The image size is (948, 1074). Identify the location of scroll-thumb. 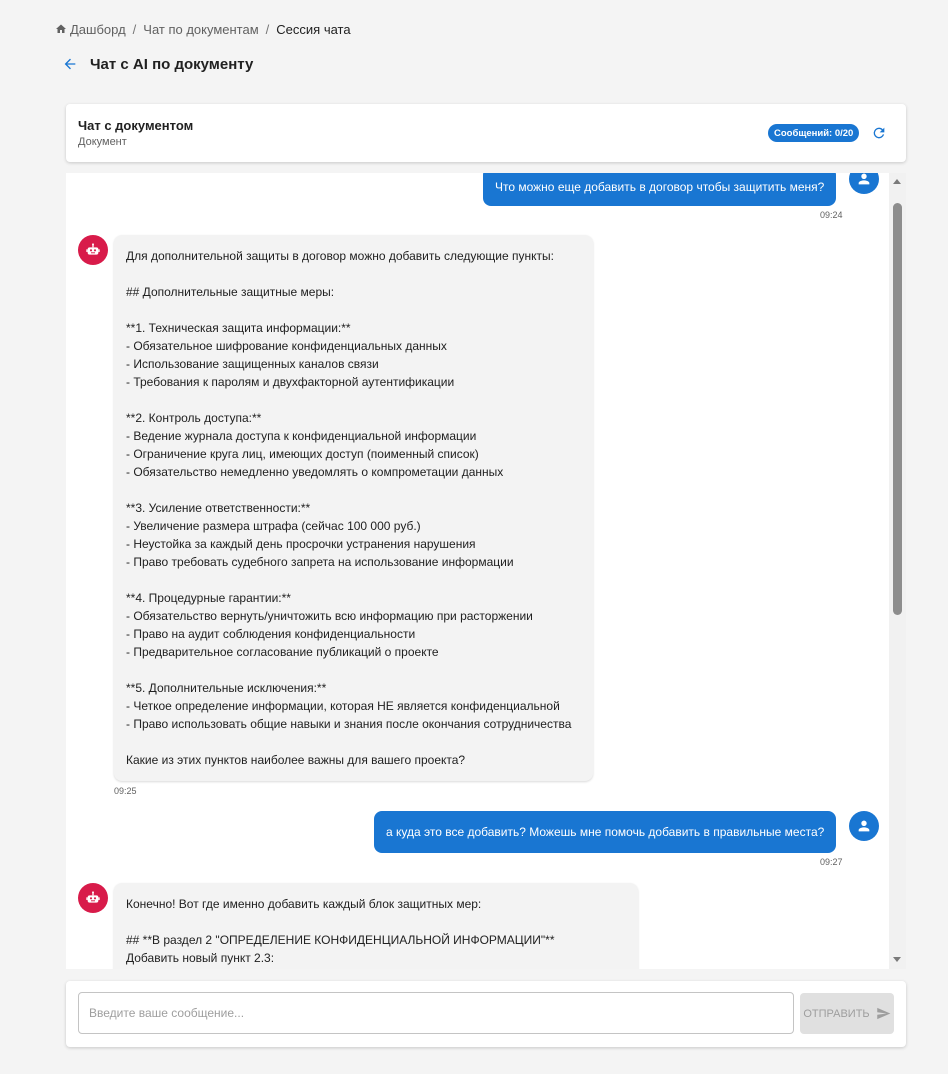
(897, 409).